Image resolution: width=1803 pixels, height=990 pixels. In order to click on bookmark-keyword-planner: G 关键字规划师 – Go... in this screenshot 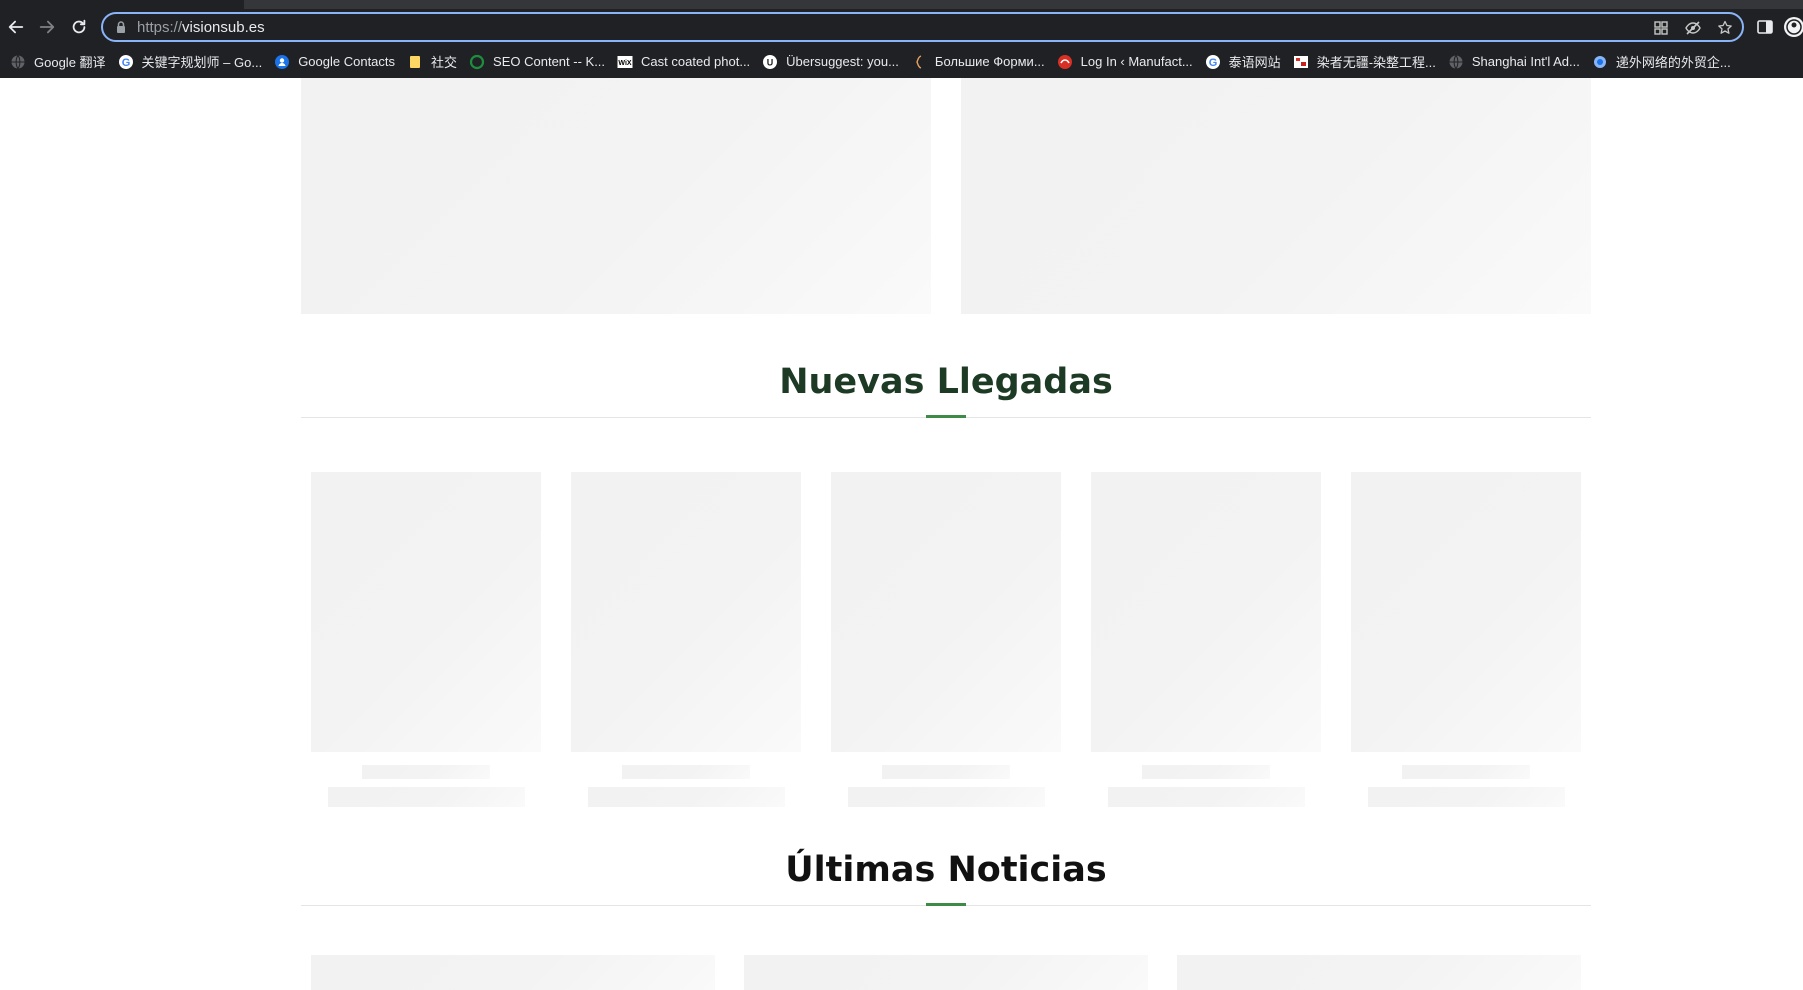, I will do `click(193, 62)`.